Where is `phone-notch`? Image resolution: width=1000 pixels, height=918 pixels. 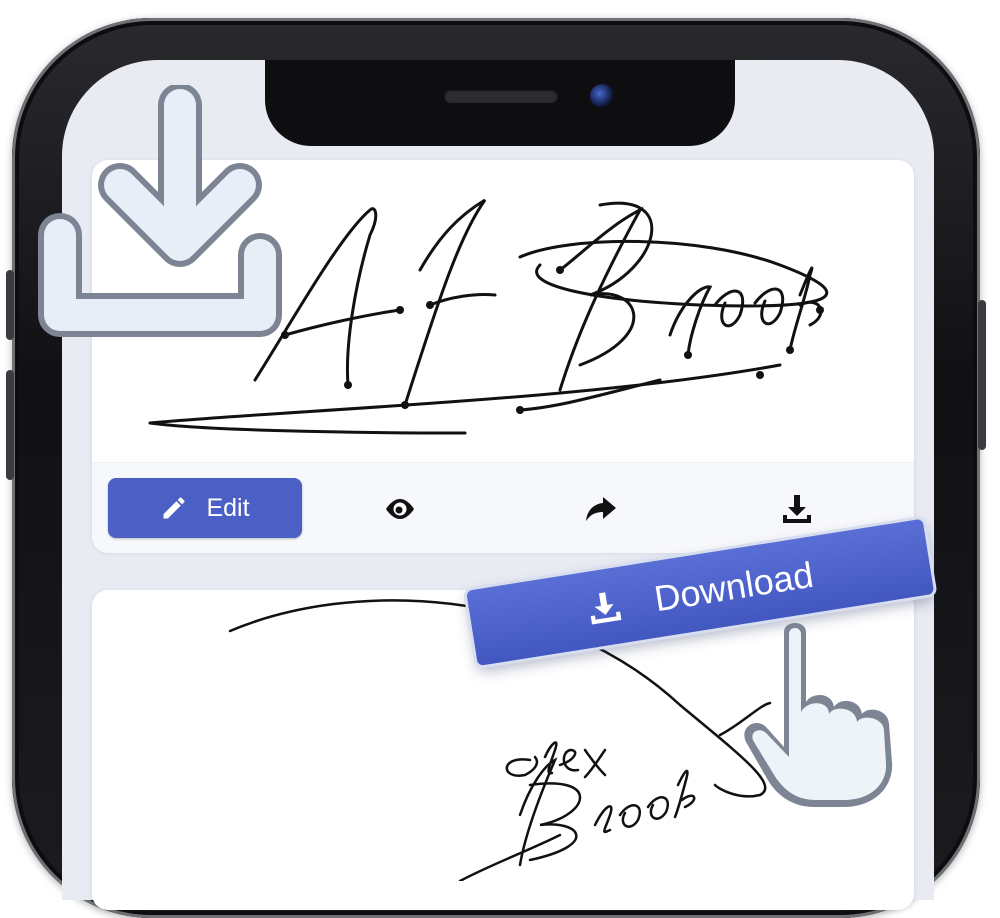 phone-notch is located at coordinates (500, 103).